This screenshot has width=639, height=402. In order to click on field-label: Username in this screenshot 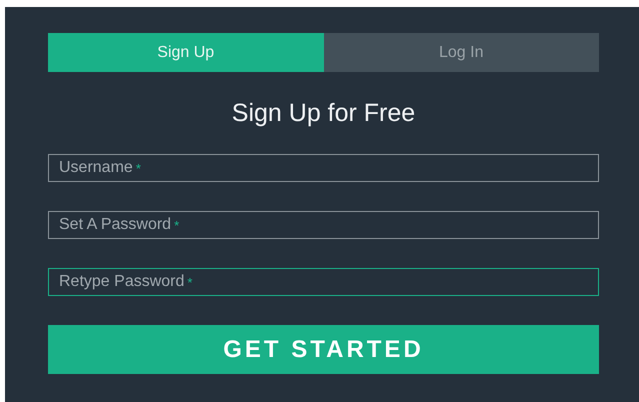, I will do `click(96, 168)`.